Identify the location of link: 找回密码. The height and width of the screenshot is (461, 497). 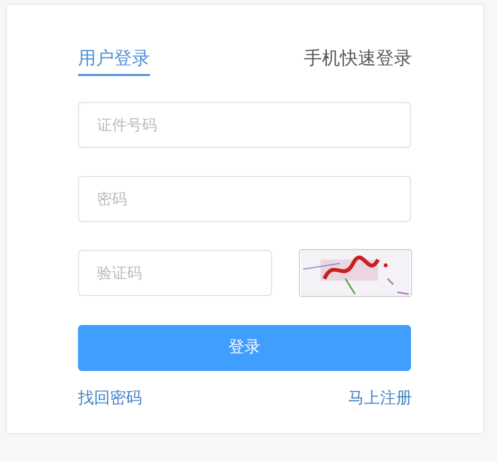
(110, 399).